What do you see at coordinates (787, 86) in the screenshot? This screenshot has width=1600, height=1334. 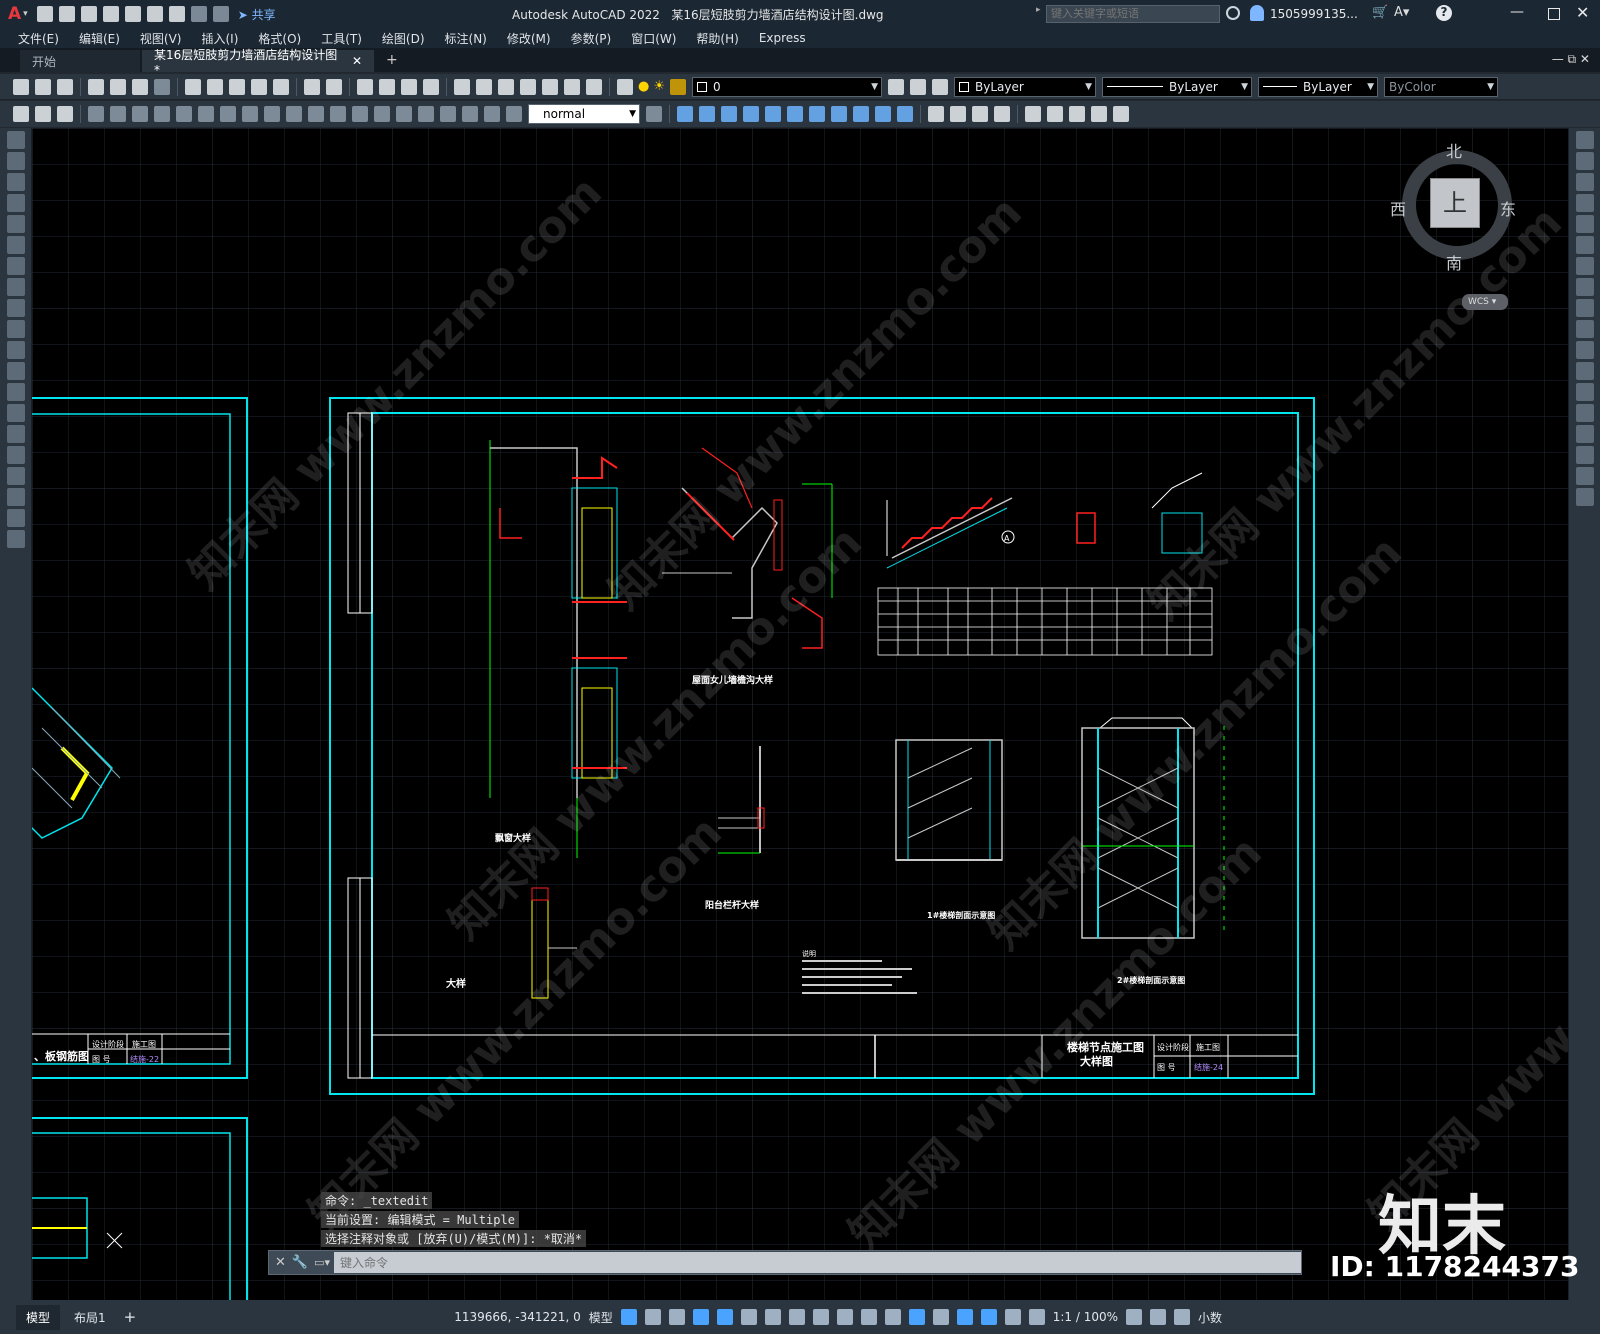 I see `layer-dropdown: 0 ▼` at bounding box center [787, 86].